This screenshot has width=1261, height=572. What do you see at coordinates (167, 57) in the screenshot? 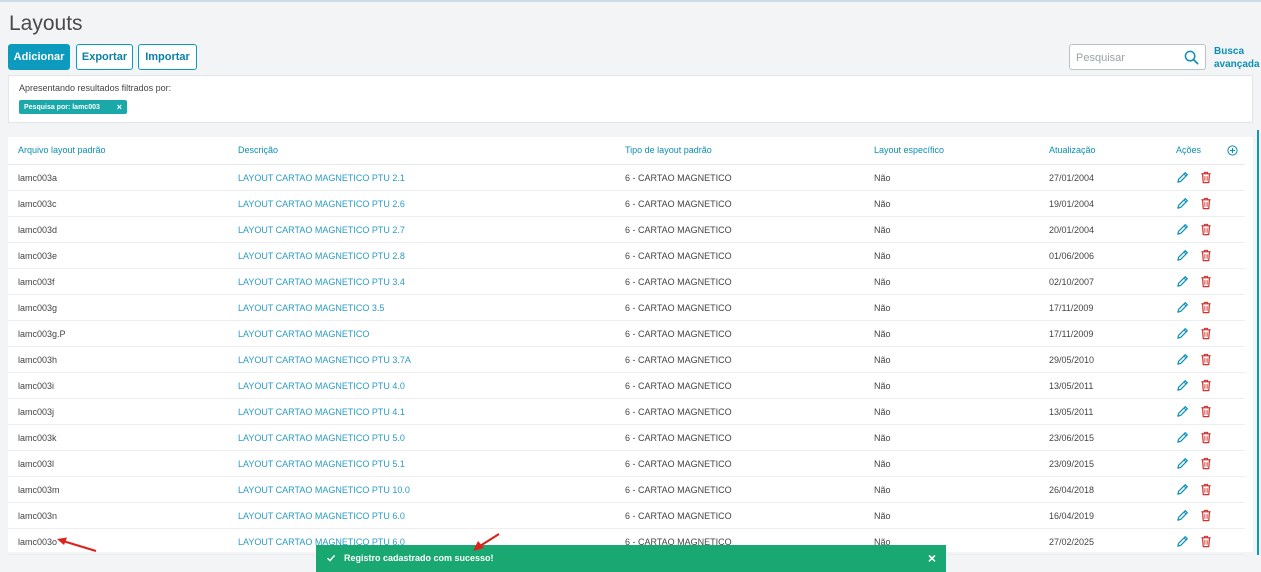
I see `import-button: Importar` at bounding box center [167, 57].